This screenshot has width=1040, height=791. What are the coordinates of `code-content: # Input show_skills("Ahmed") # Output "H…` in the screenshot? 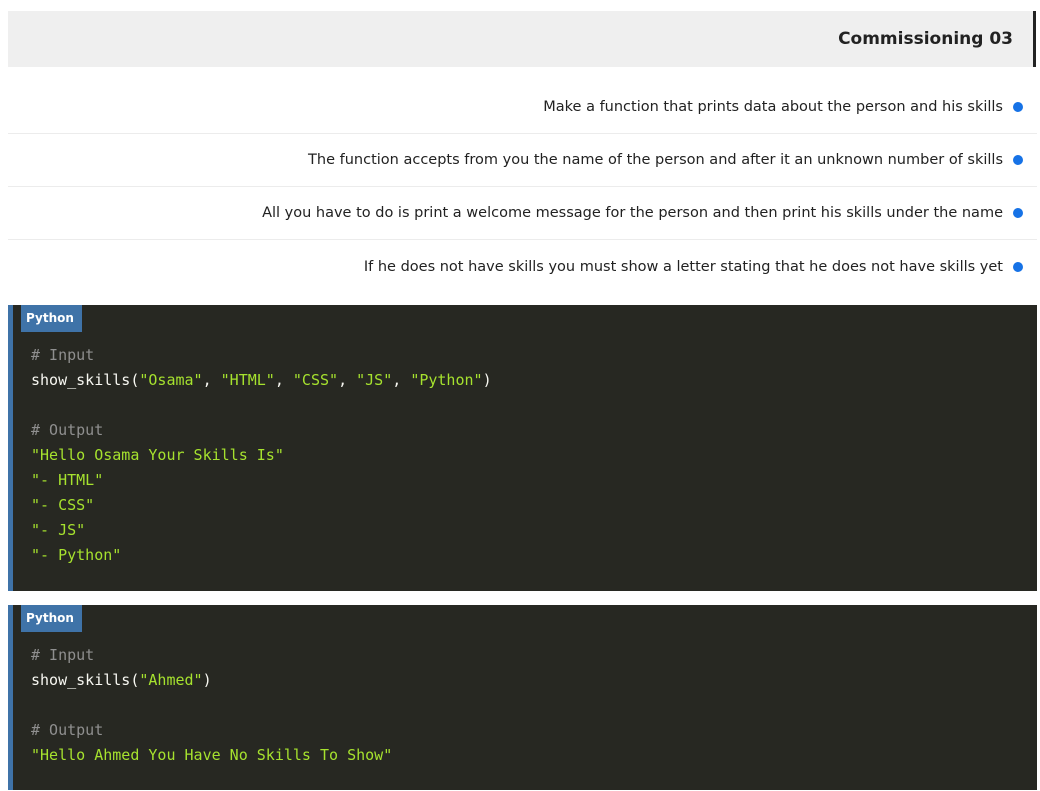 It's located at (211, 705).